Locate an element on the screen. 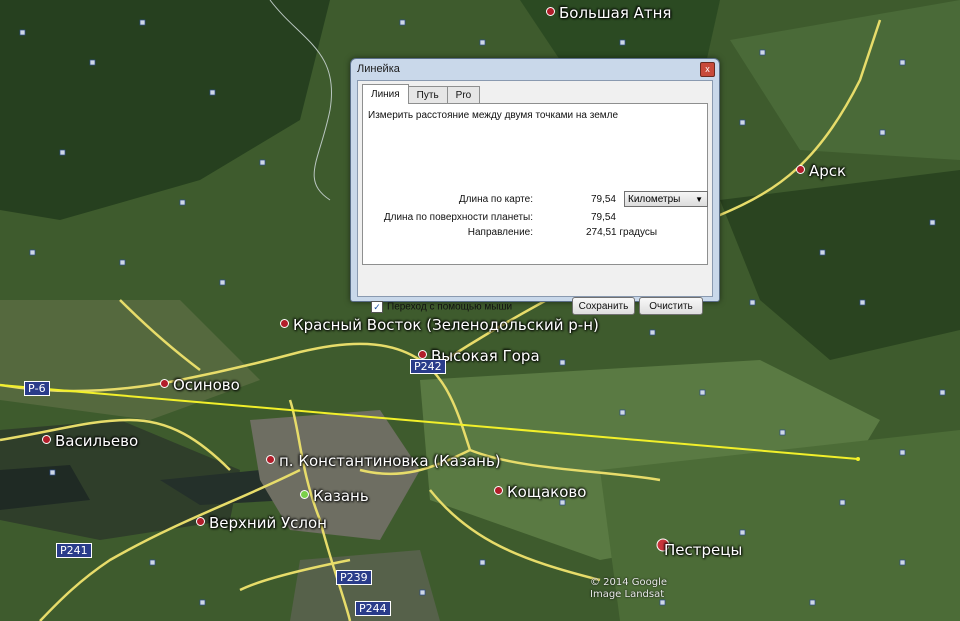  tab-path: Путь is located at coordinates (427, 95).